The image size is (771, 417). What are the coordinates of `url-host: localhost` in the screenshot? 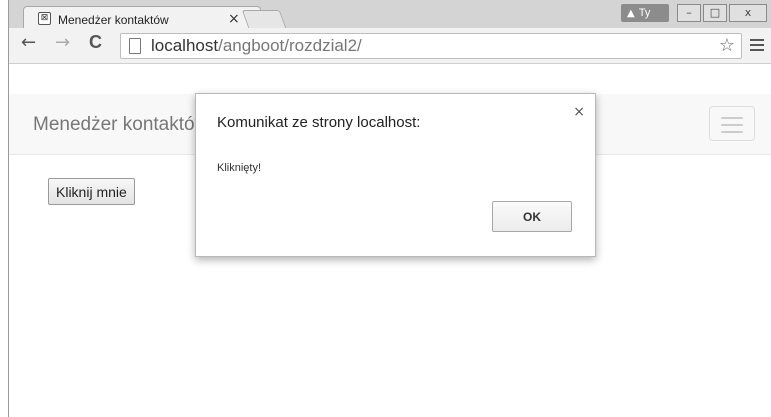 It's located at (185, 45).